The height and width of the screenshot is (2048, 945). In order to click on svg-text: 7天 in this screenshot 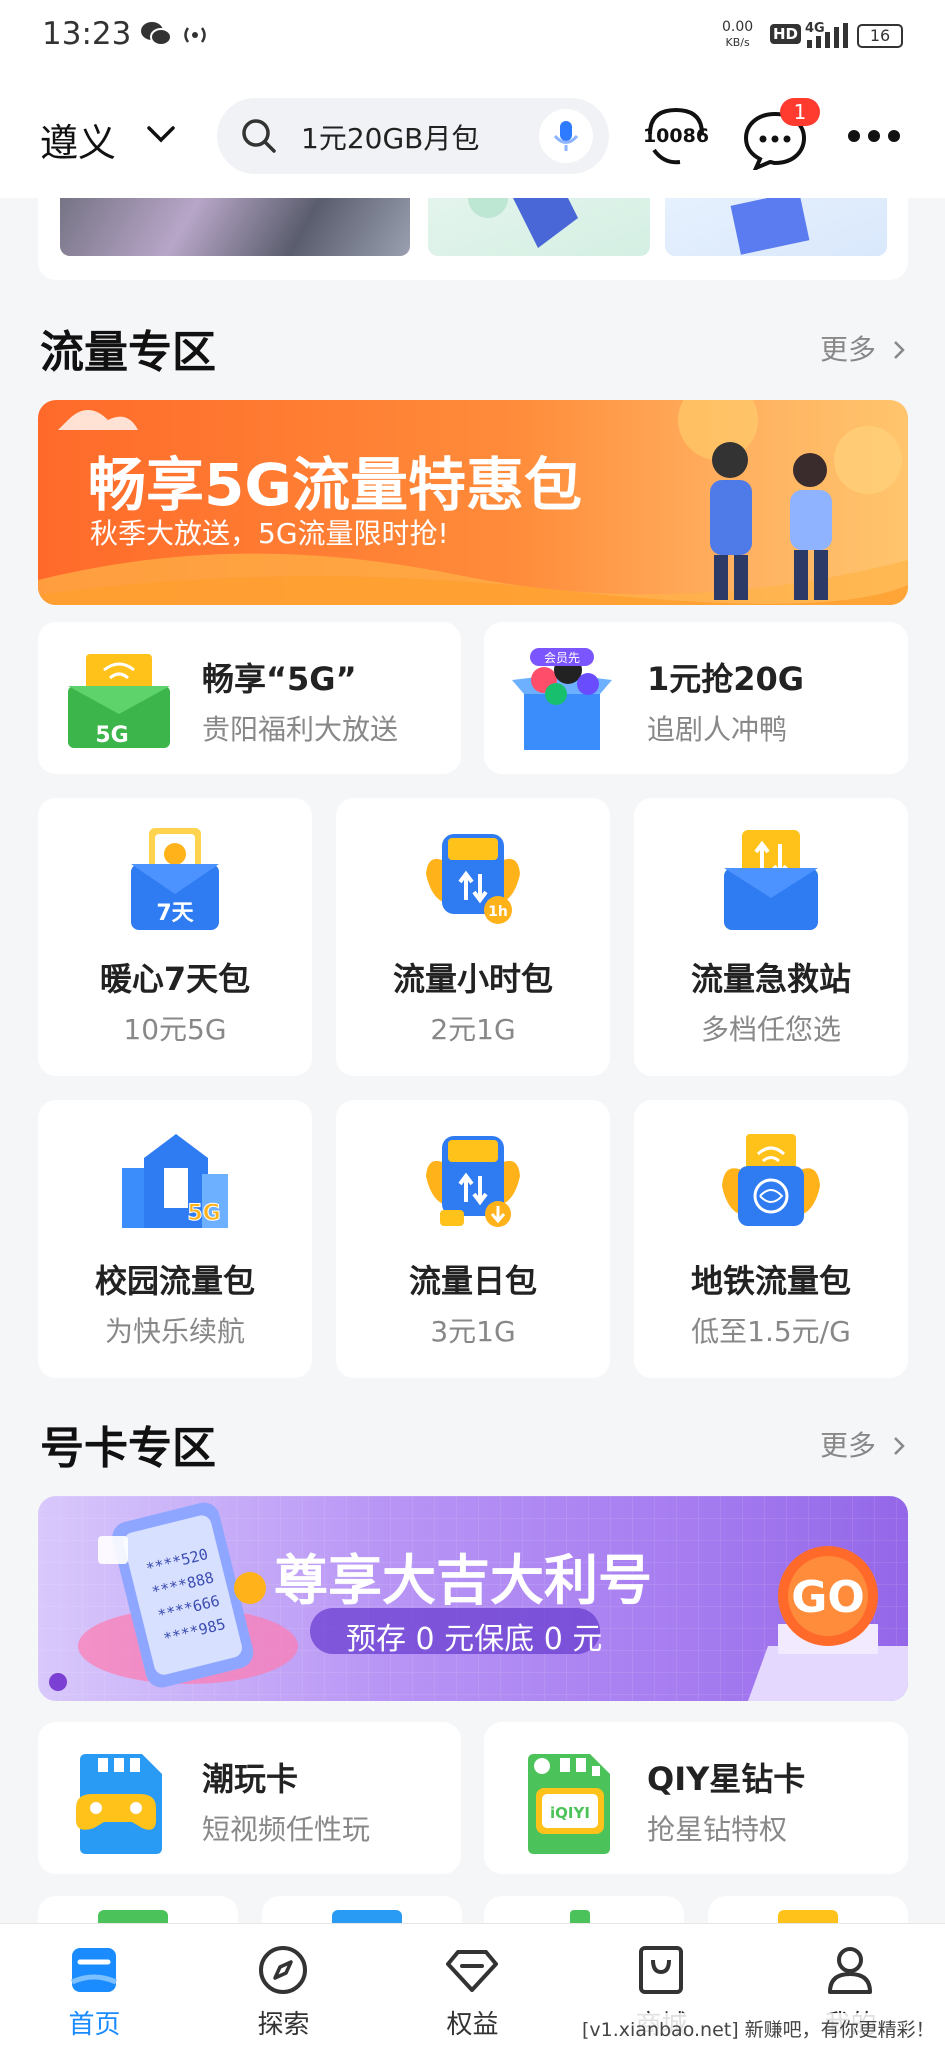, I will do `click(175, 913)`.